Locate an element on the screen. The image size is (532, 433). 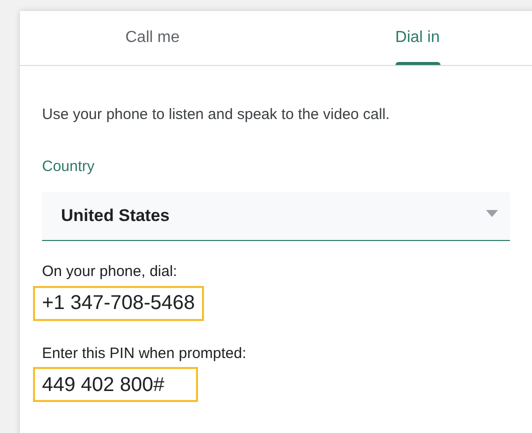
tab: Dial in is located at coordinates (408, 38).